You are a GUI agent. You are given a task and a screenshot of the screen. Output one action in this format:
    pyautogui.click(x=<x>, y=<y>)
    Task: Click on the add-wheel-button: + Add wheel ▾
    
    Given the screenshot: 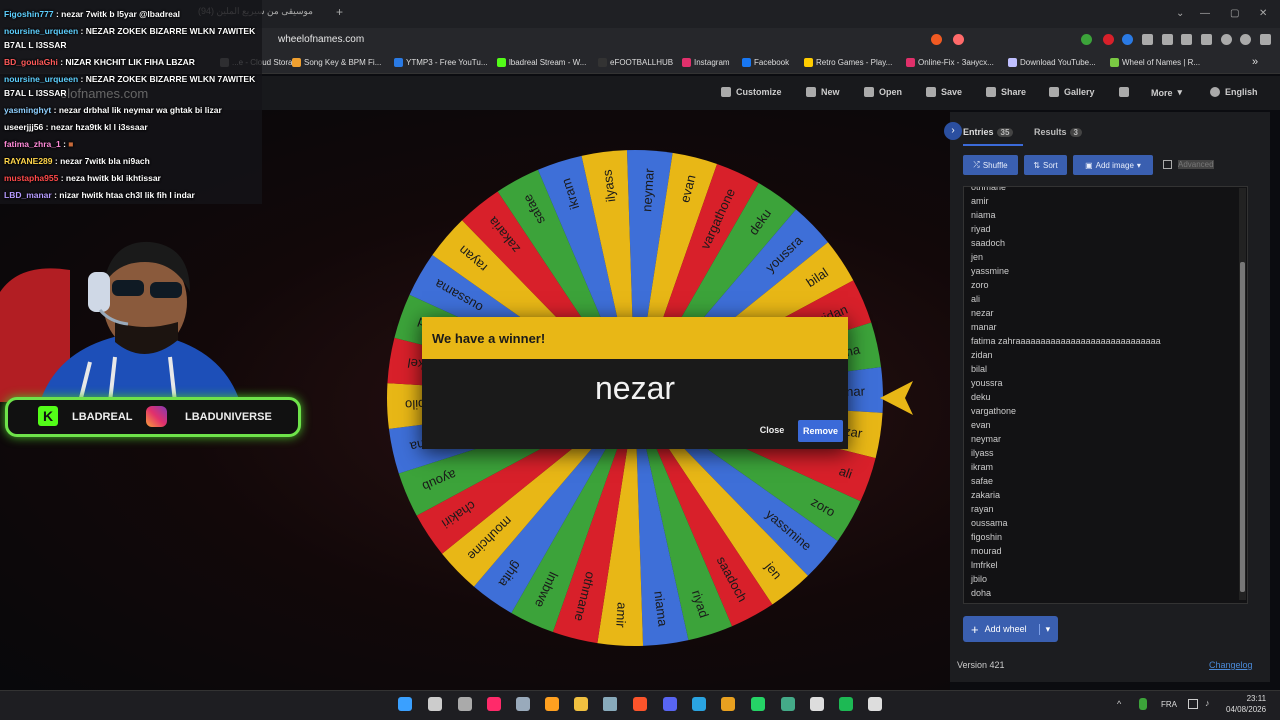 What is the action you would take?
    pyautogui.click(x=1010, y=629)
    